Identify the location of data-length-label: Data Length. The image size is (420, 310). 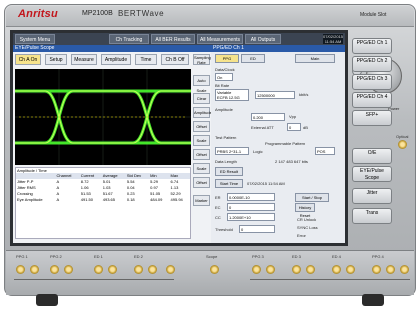
(226, 161).